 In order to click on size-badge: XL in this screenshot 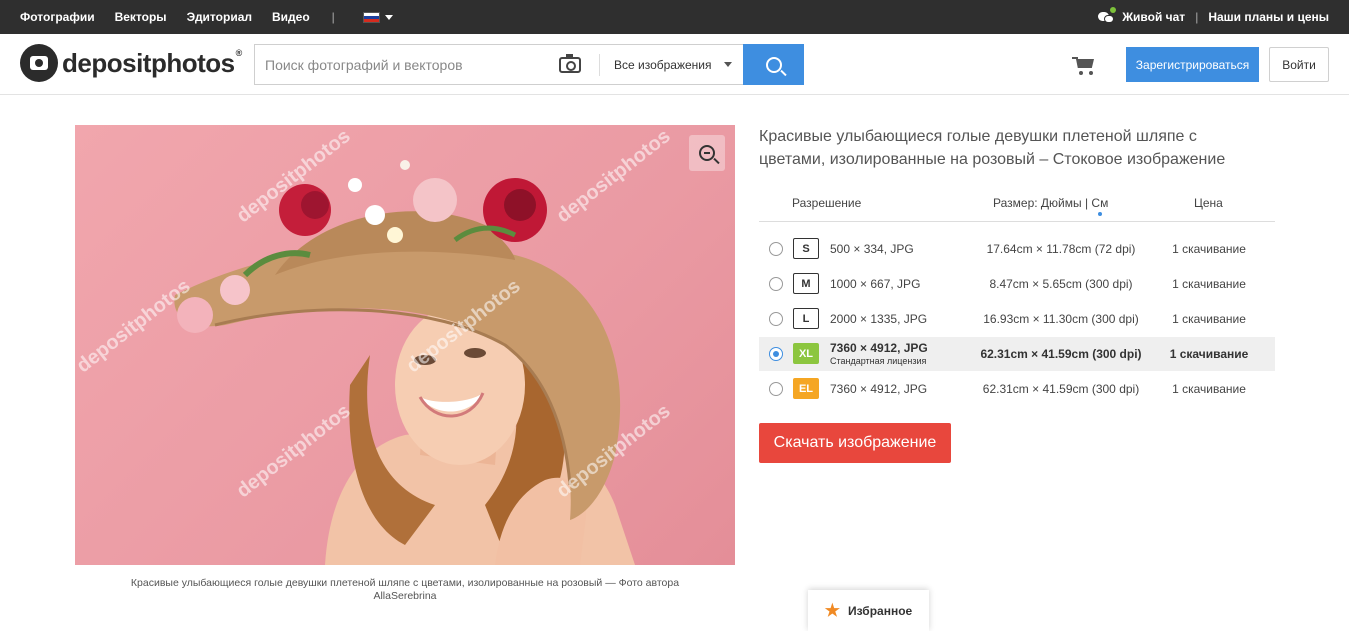, I will do `click(806, 353)`.